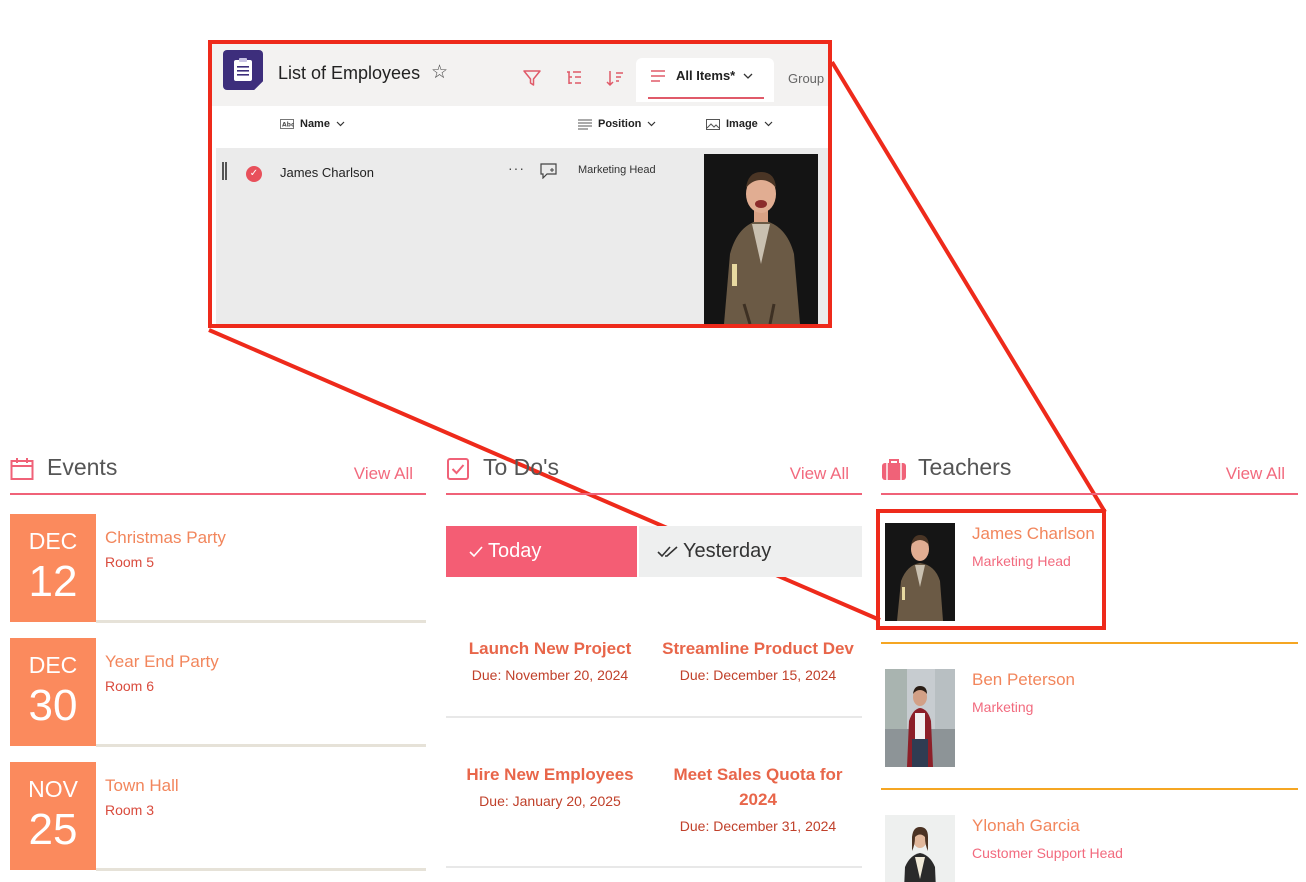  Describe the element at coordinates (1047, 853) in the screenshot. I see `teacher-position: Customer Support Head` at that location.